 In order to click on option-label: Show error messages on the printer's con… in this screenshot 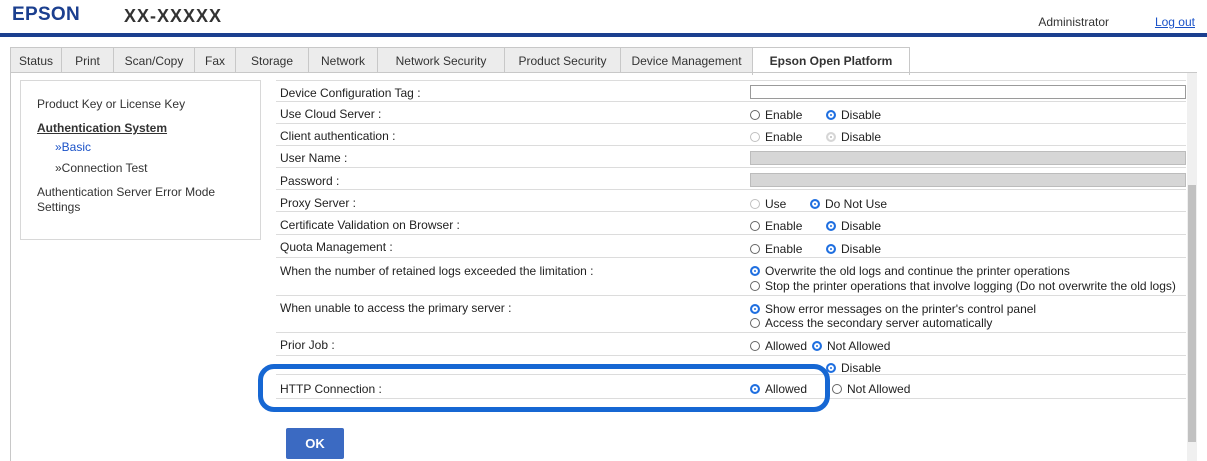, I will do `click(901, 309)`.